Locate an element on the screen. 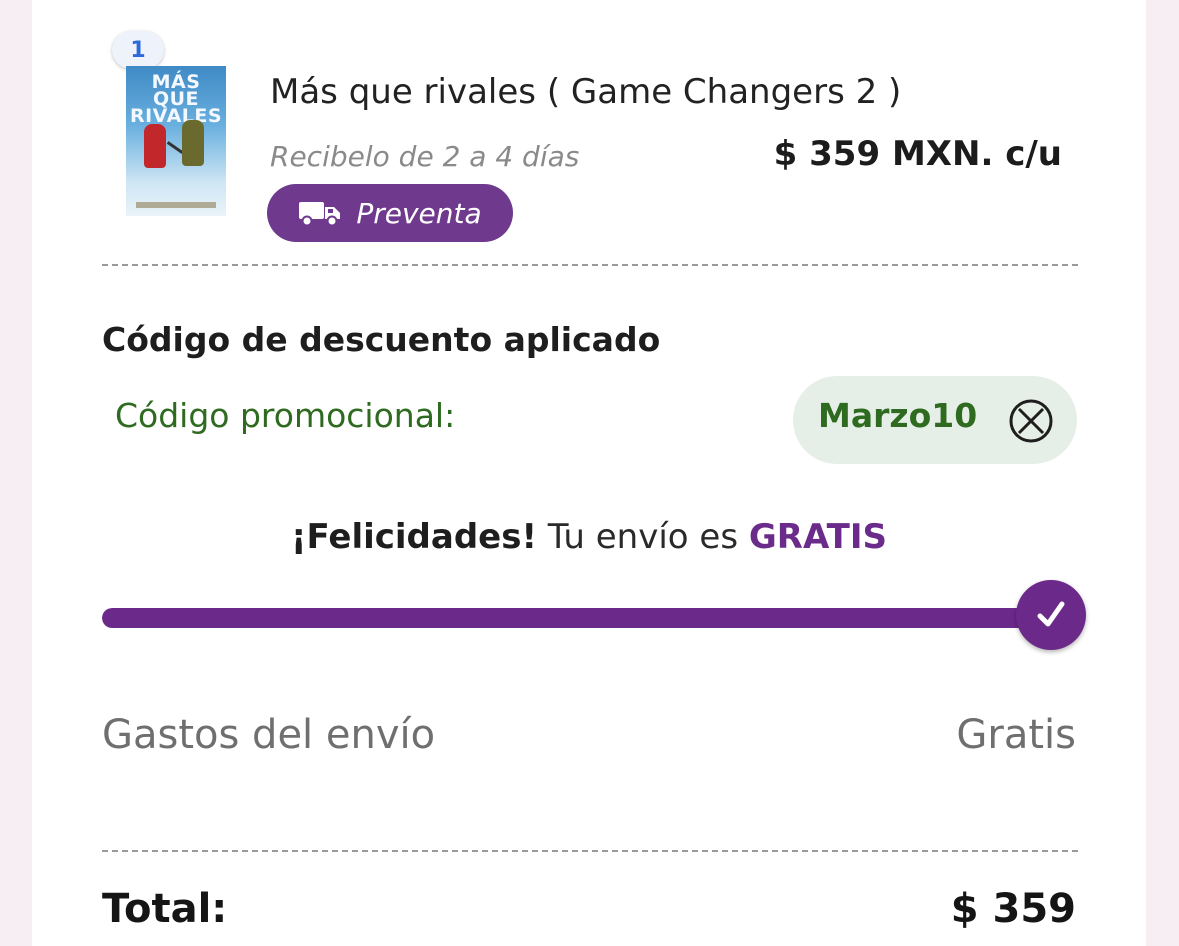 The height and width of the screenshot is (946, 1179). congrats-middle: Tu envío es is located at coordinates (643, 537).